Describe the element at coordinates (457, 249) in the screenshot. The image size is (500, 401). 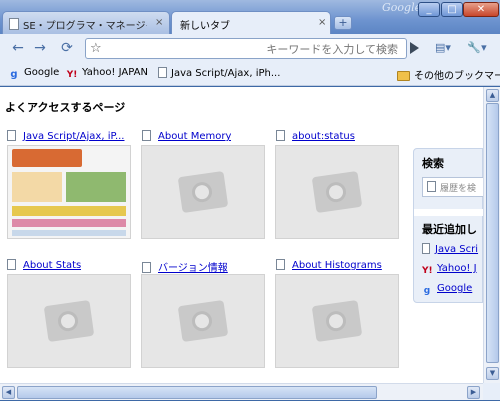
I see `link-label: Java Scri` at that location.